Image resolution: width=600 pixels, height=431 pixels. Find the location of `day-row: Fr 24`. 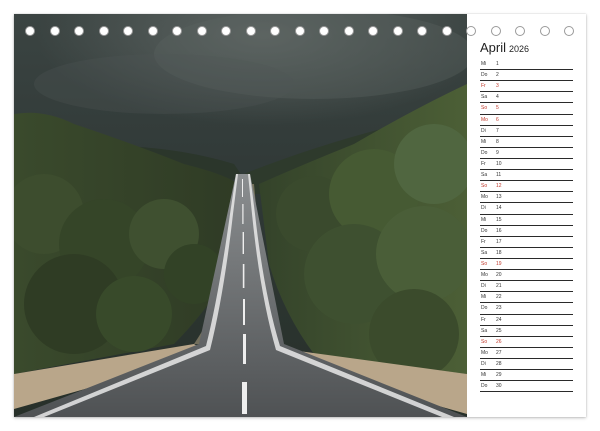

day-row: Fr 24 is located at coordinates (526, 320).